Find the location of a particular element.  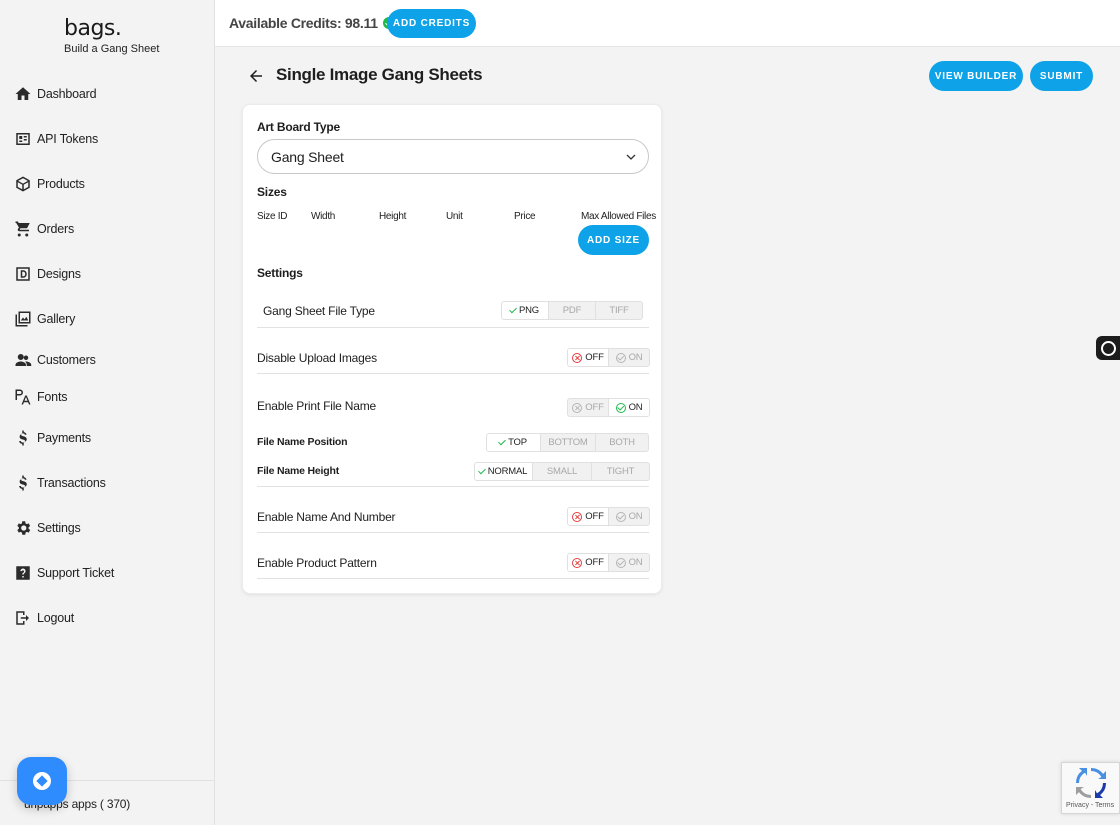

chat-widget-button is located at coordinates (42, 781).